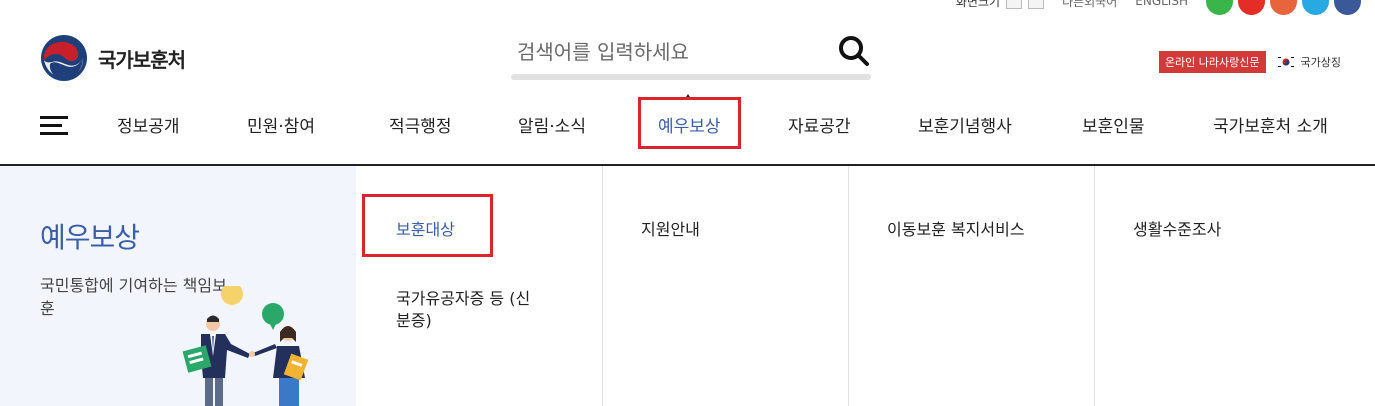 This screenshot has height=406, width=1375. What do you see at coordinates (466, 310) in the screenshot?
I see `link-merit-id-card: 국가유공자증 등 (신분증)` at bounding box center [466, 310].